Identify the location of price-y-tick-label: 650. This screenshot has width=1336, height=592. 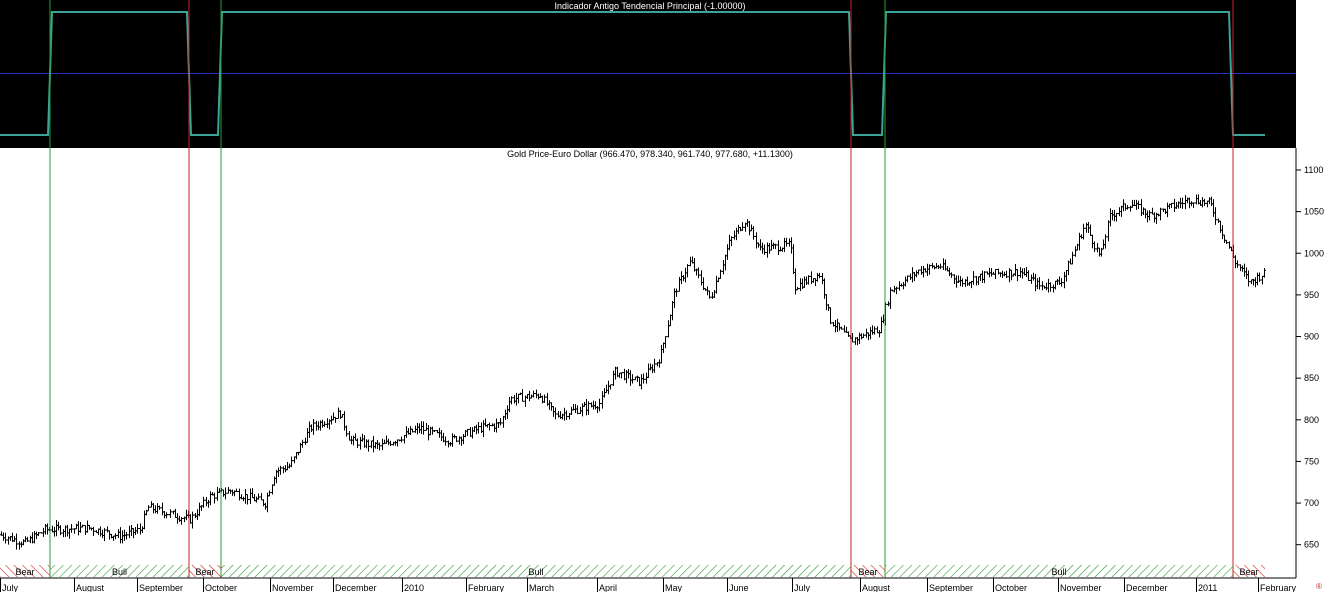
(1311, 545).